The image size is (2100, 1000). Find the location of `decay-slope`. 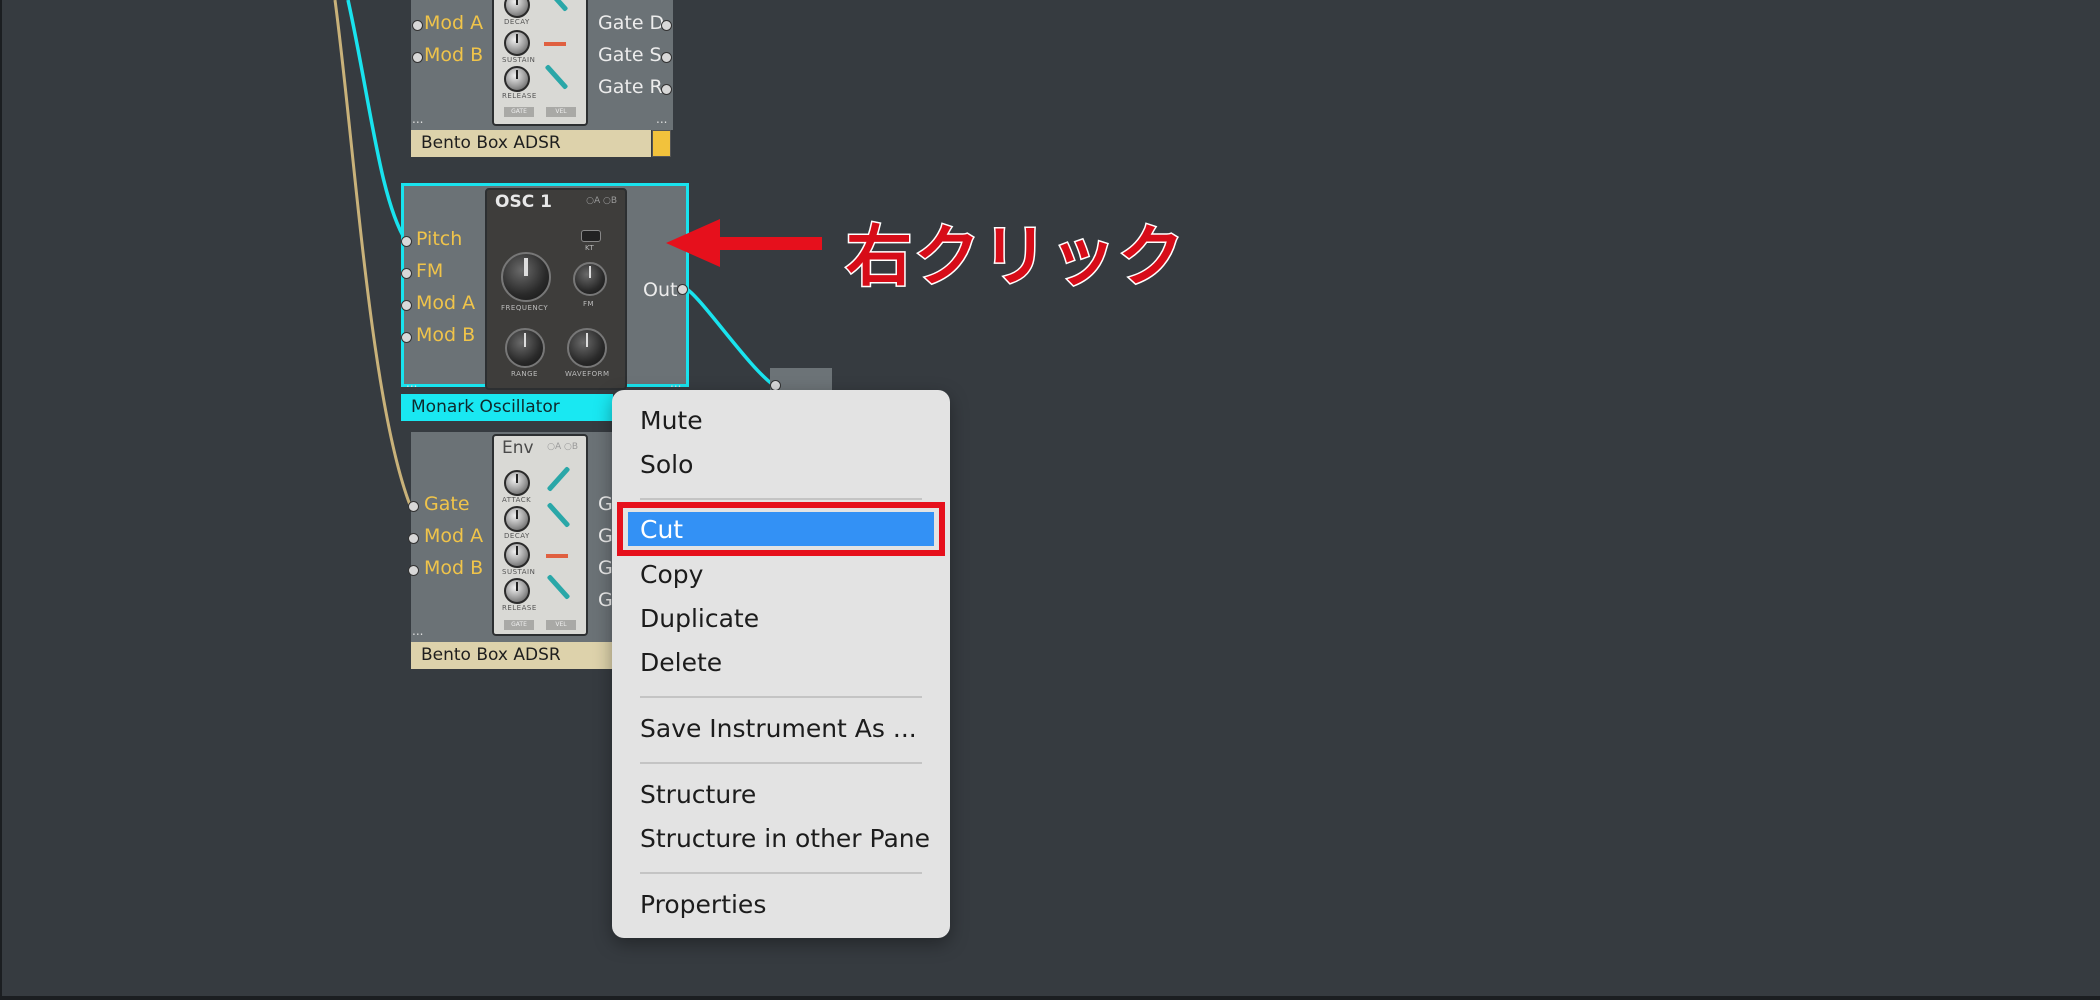

decay-slope is located at coordinates (556, 6).